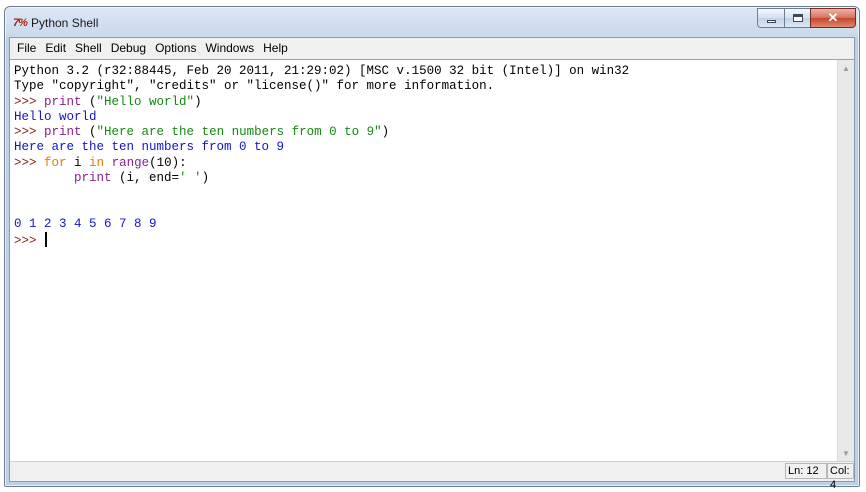 The image size is (866, 492). I want to click on shell-text-segment: Hello world, so click(55, 116).